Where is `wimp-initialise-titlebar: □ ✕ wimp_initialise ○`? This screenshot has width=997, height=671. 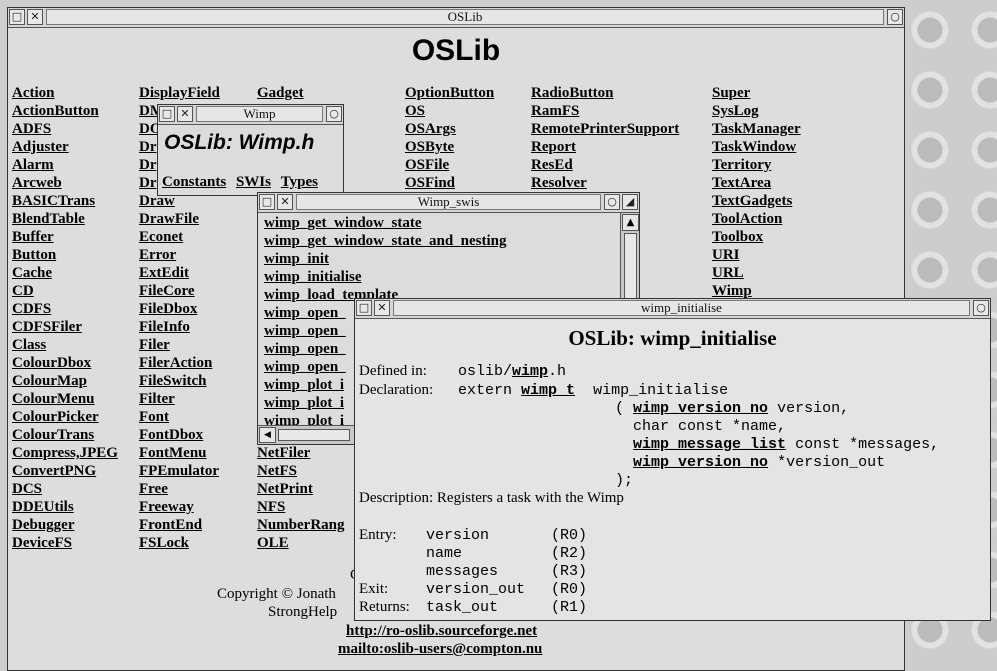 wimp-initialise-titlebar: □ ✕ wimp_initialise ○ is located at coordinates (672, 309).